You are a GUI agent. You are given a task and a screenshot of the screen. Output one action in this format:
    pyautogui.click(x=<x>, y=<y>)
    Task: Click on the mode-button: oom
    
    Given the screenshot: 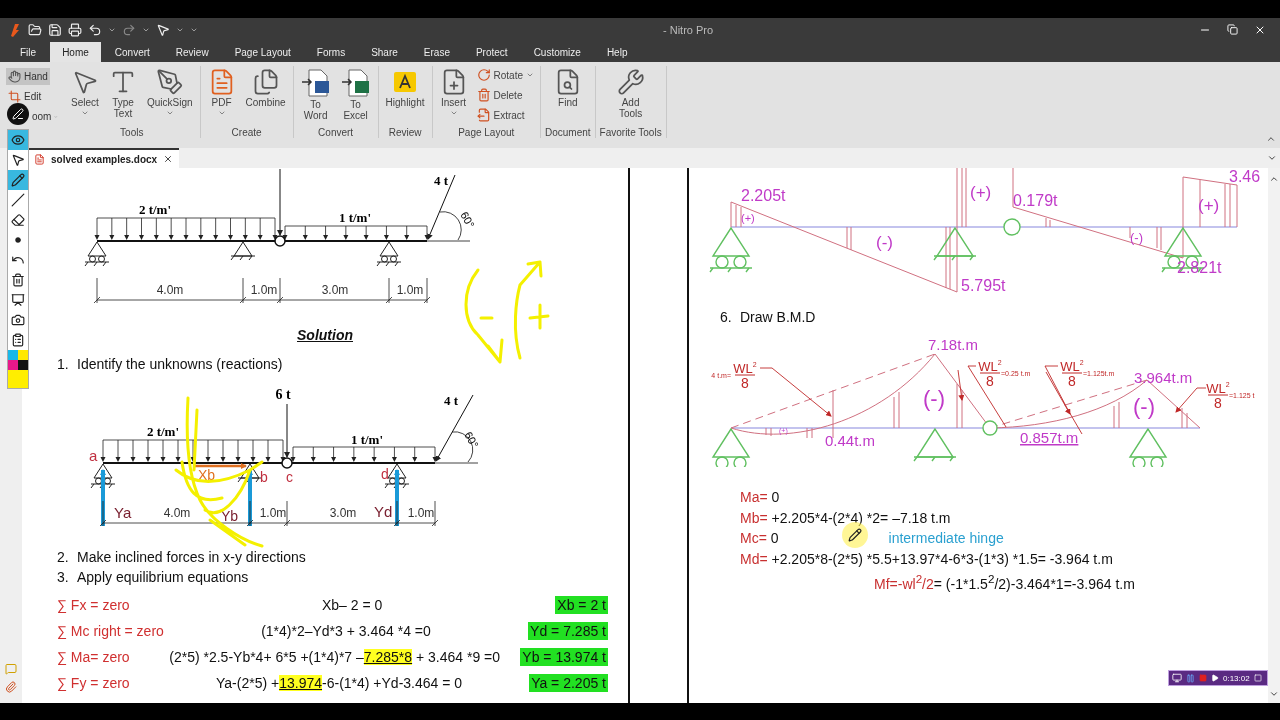 What is the action you would take?
    pyautogui.click(x=45, y=116)
    